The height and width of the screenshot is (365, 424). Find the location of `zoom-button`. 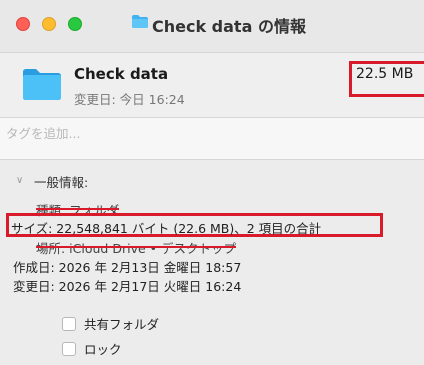

zoom-button is located at coordinates (75, 24).